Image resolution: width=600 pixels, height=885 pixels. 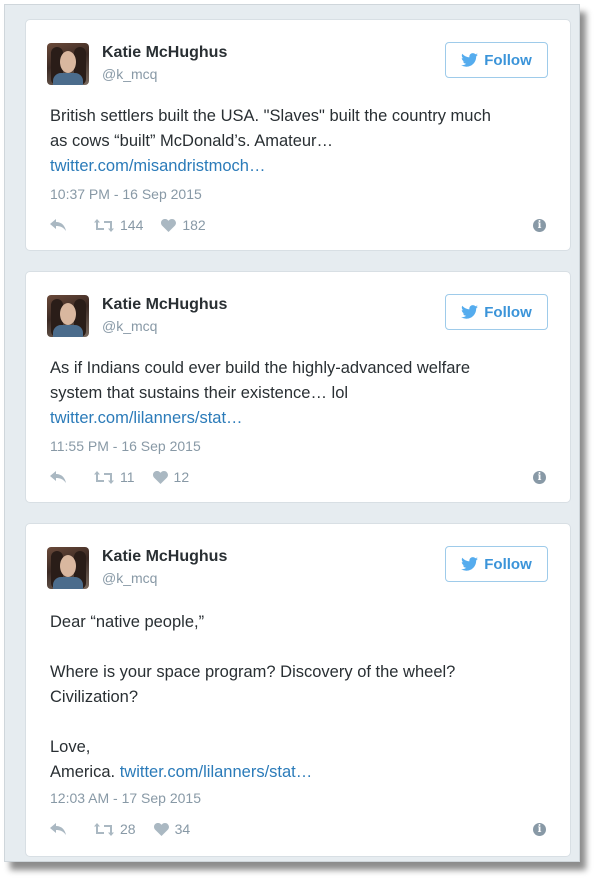 What do you see at coordinates (172, 829) in the screenshot?
I see `like-button: 34` at bounding box center [172, 829].